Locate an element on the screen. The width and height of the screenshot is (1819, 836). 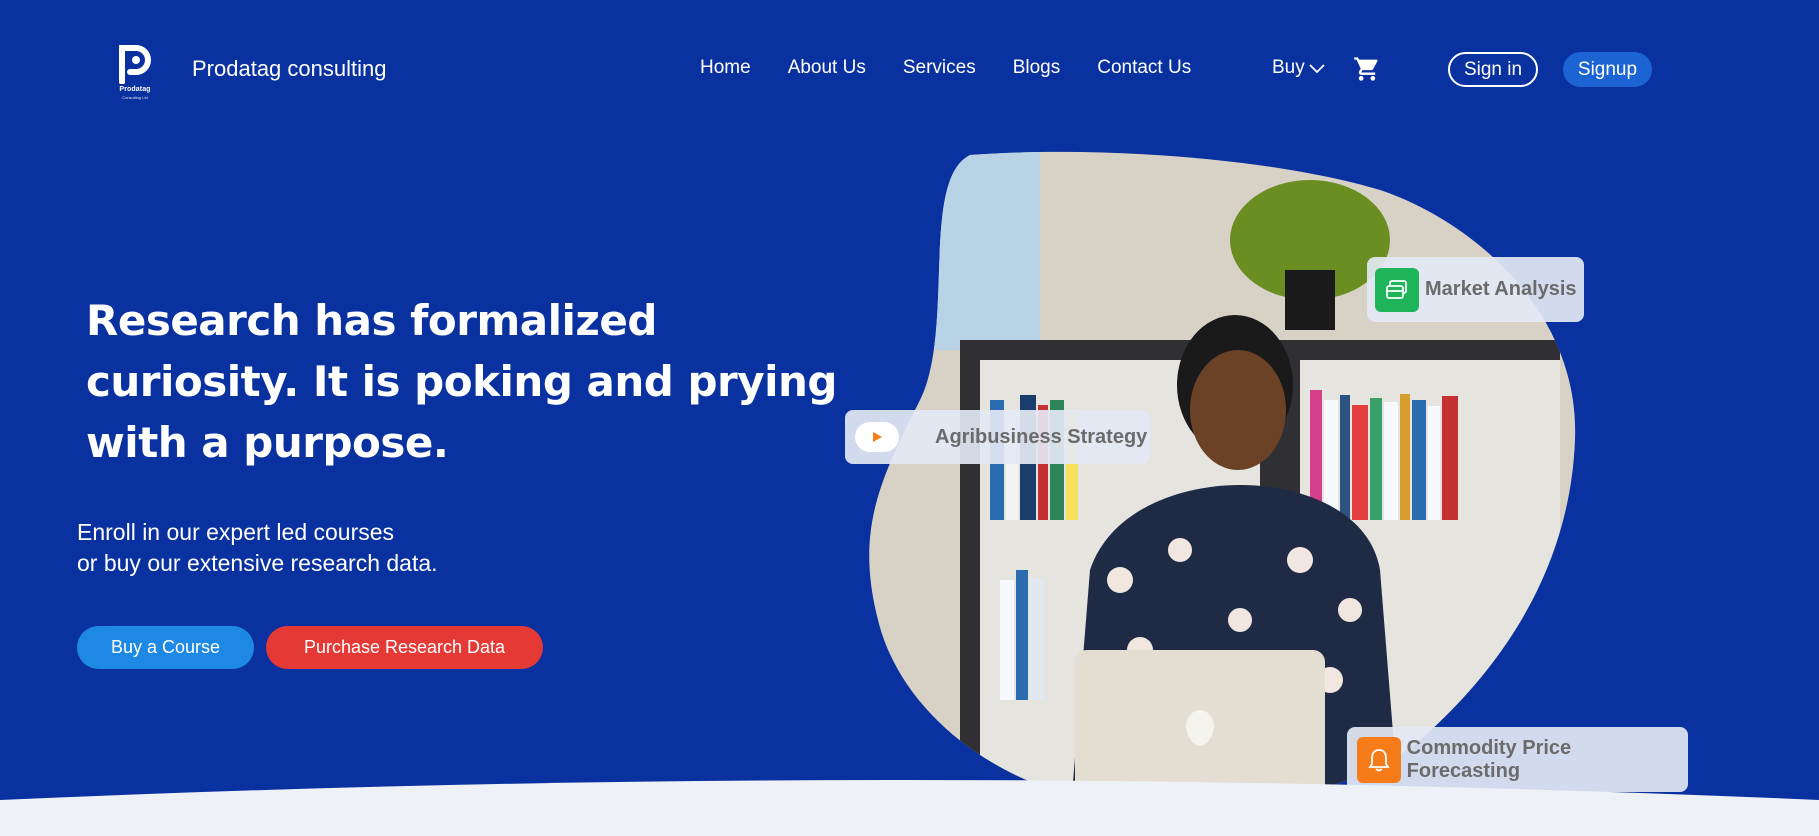
signup-button: Signup is located at coordinates (1607, 69).